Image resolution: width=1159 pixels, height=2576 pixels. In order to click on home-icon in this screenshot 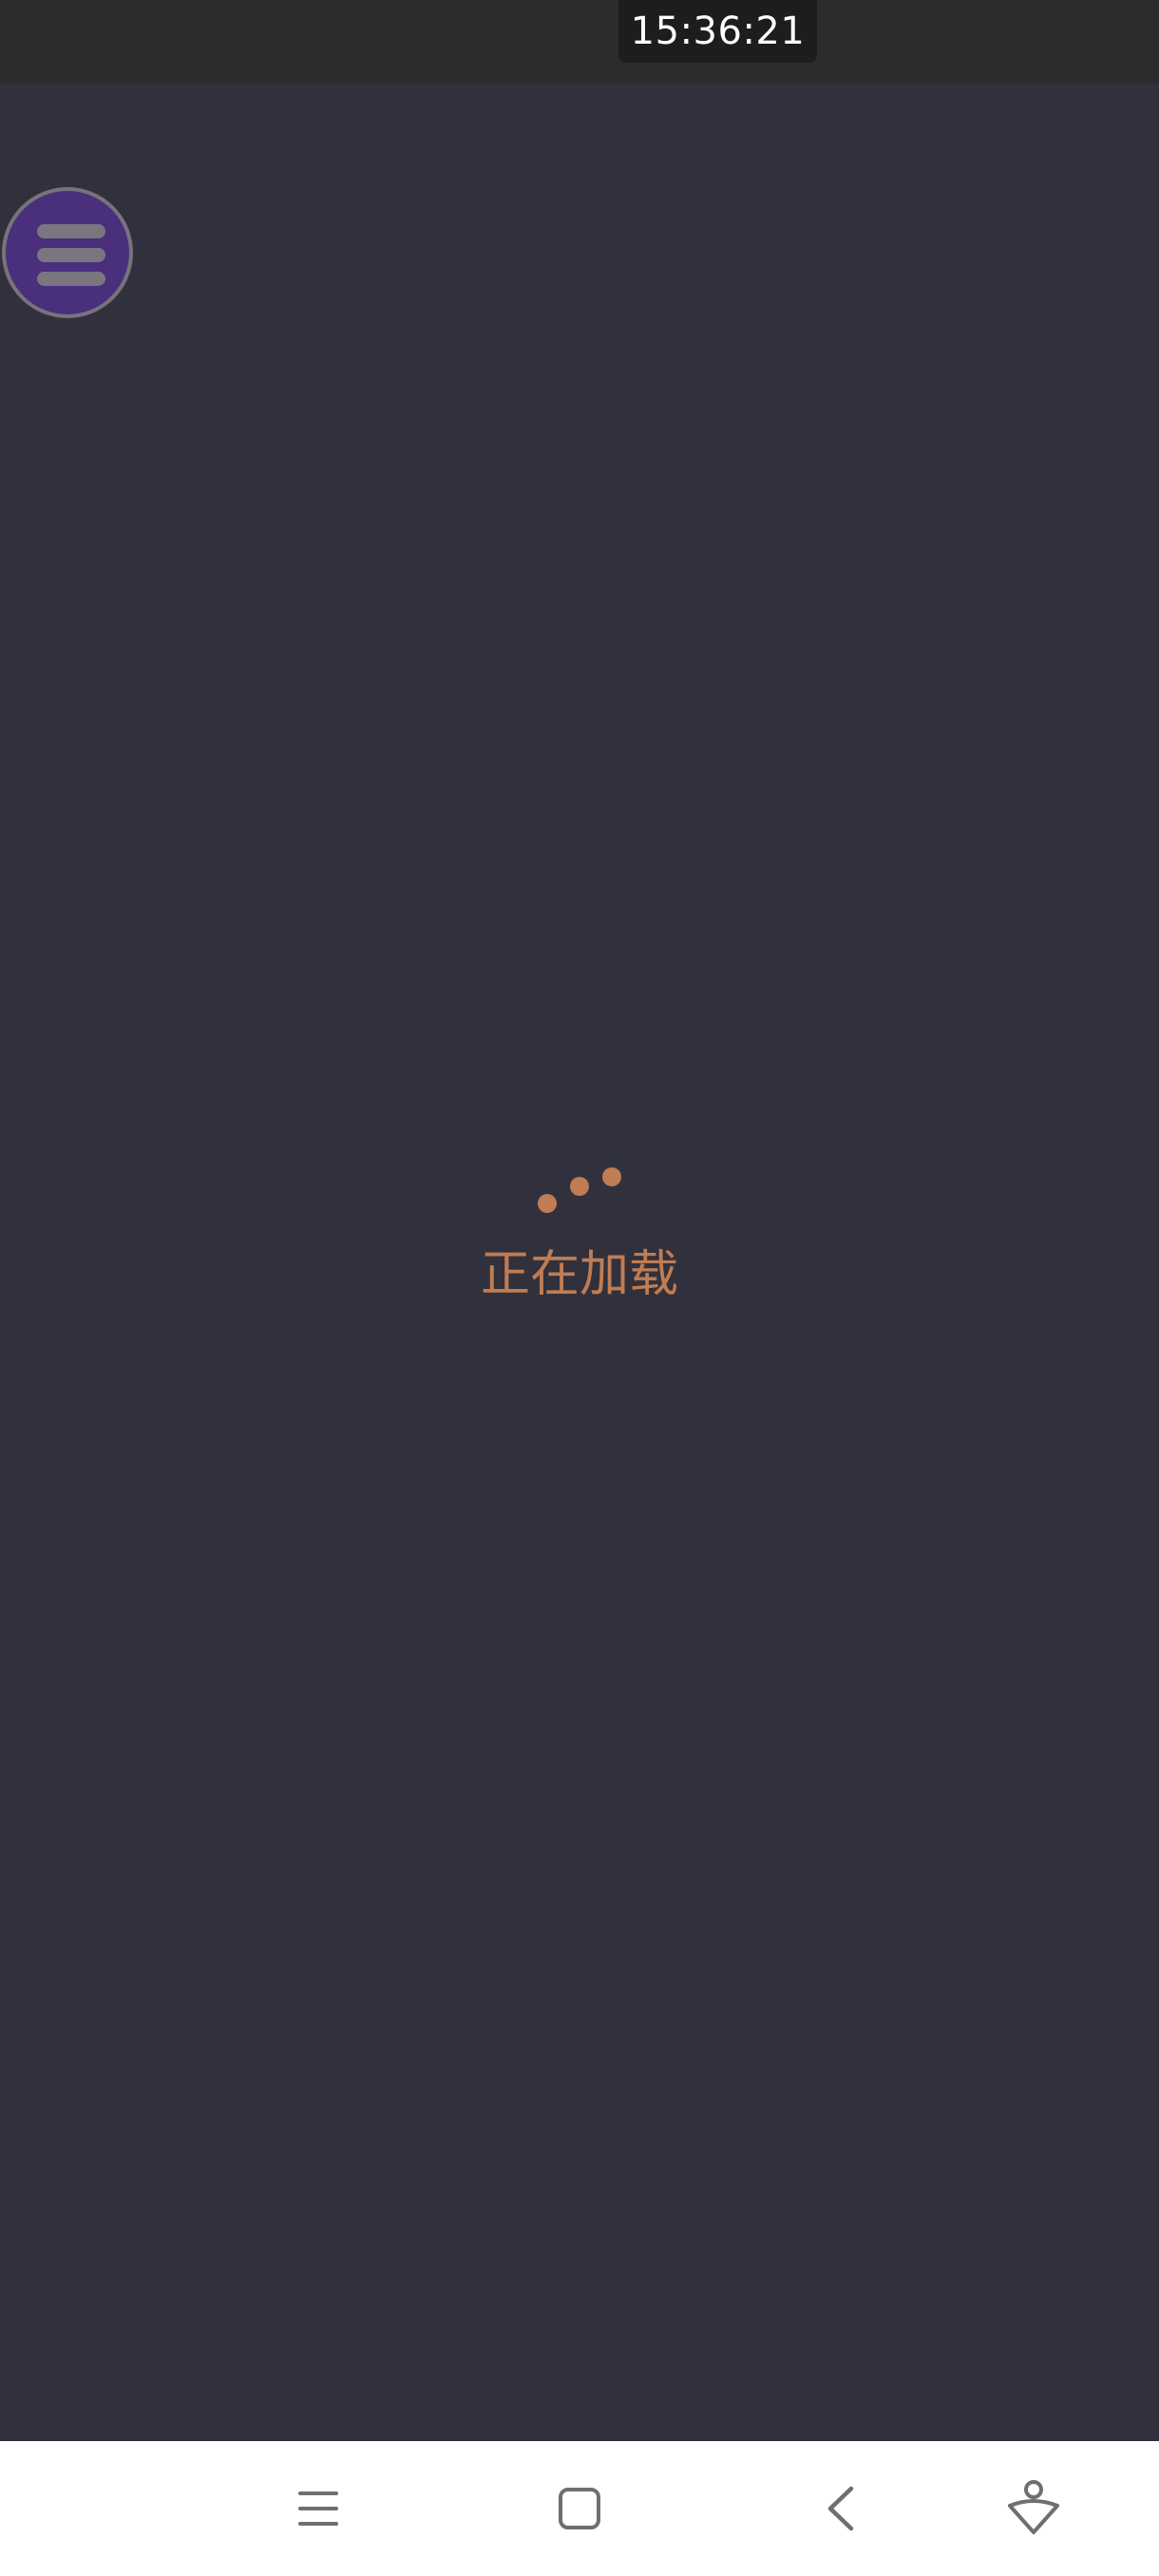, I will do `click(579, 2508)`.